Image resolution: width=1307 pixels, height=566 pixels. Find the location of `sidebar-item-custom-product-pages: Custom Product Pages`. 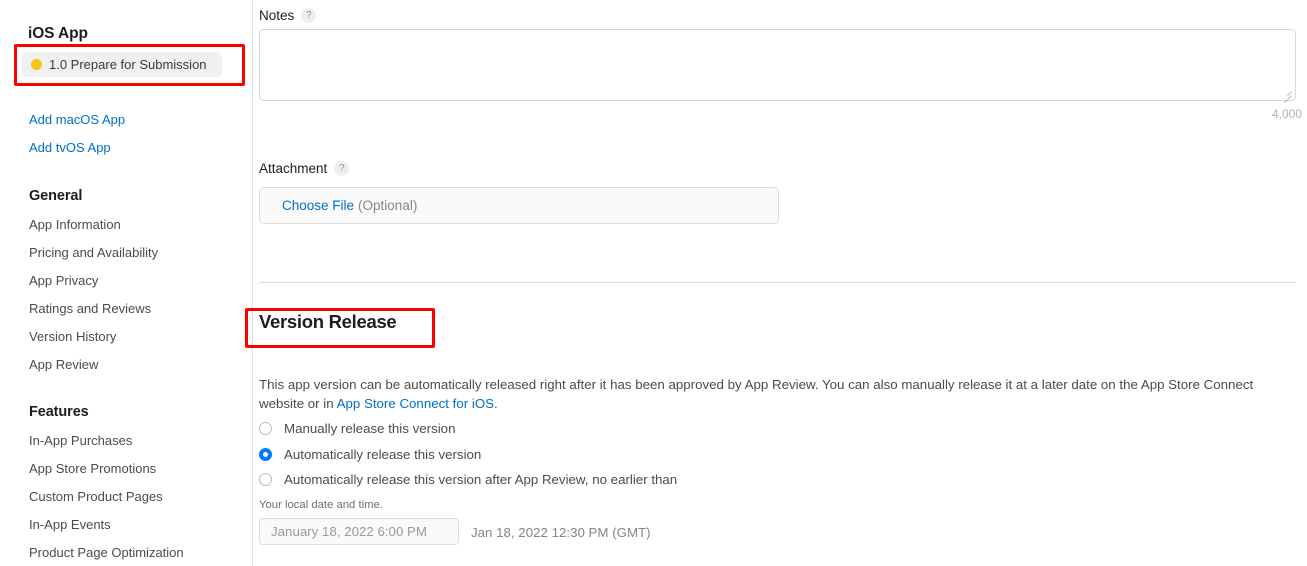

sidebar-item-custom-product-pages: Custom Product Pages is located at coordinates (96, 496).